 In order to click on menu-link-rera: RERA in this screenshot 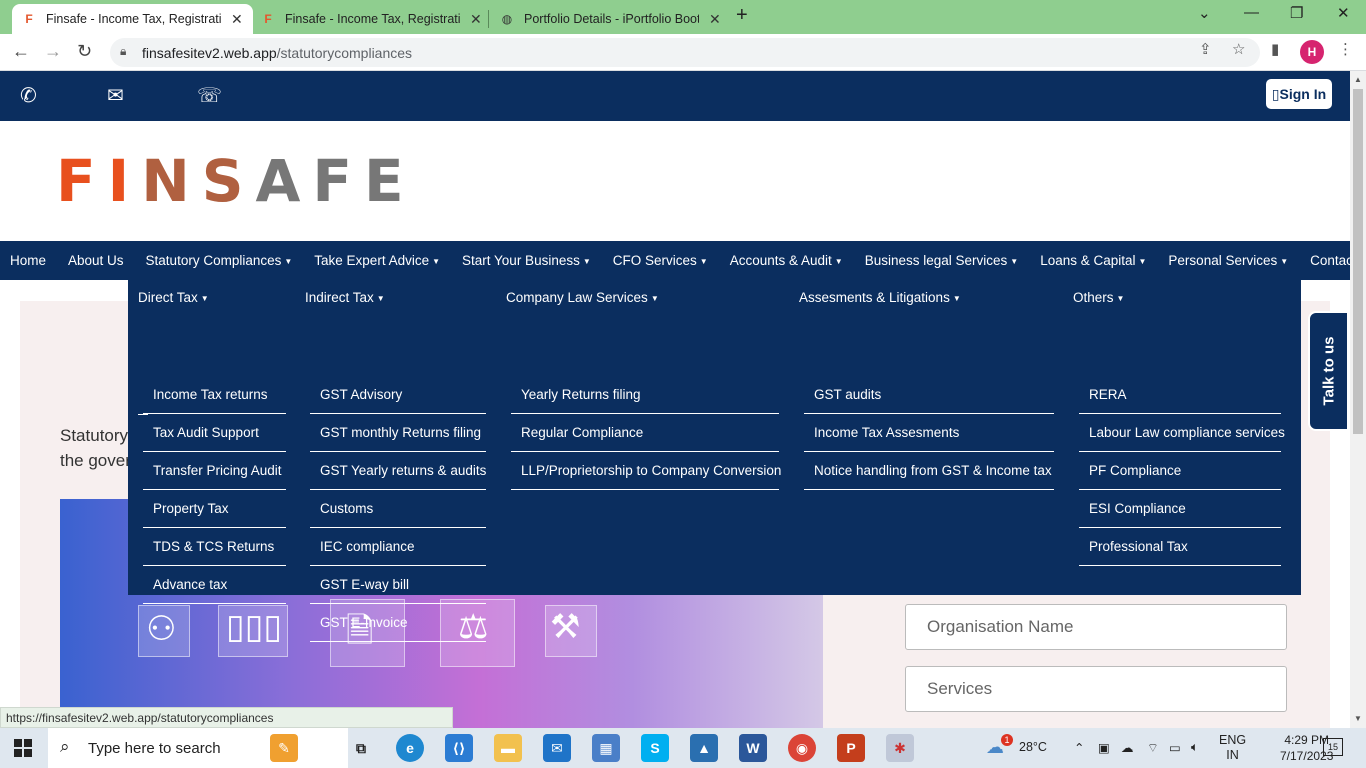, I will do `click(1180, 395)`.